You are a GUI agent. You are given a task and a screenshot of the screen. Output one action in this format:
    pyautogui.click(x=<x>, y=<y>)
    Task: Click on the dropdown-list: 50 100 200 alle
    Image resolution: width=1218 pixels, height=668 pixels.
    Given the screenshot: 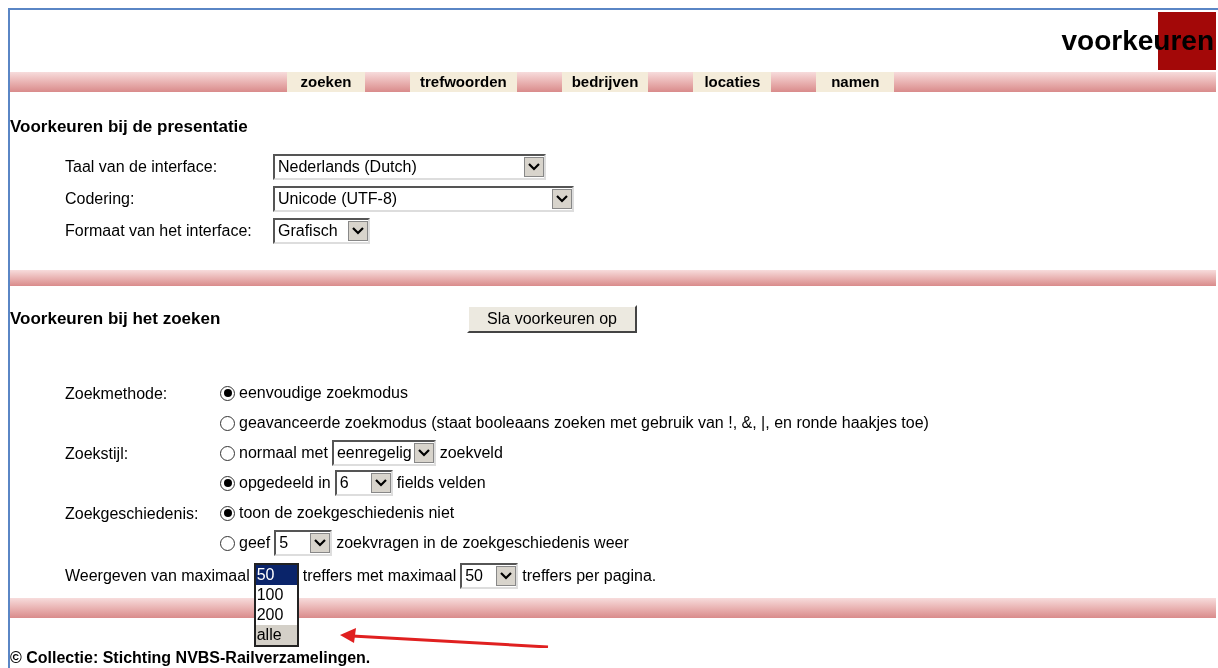 What is the action you would take?
    pyautogui.click(x=276, y=605)
    